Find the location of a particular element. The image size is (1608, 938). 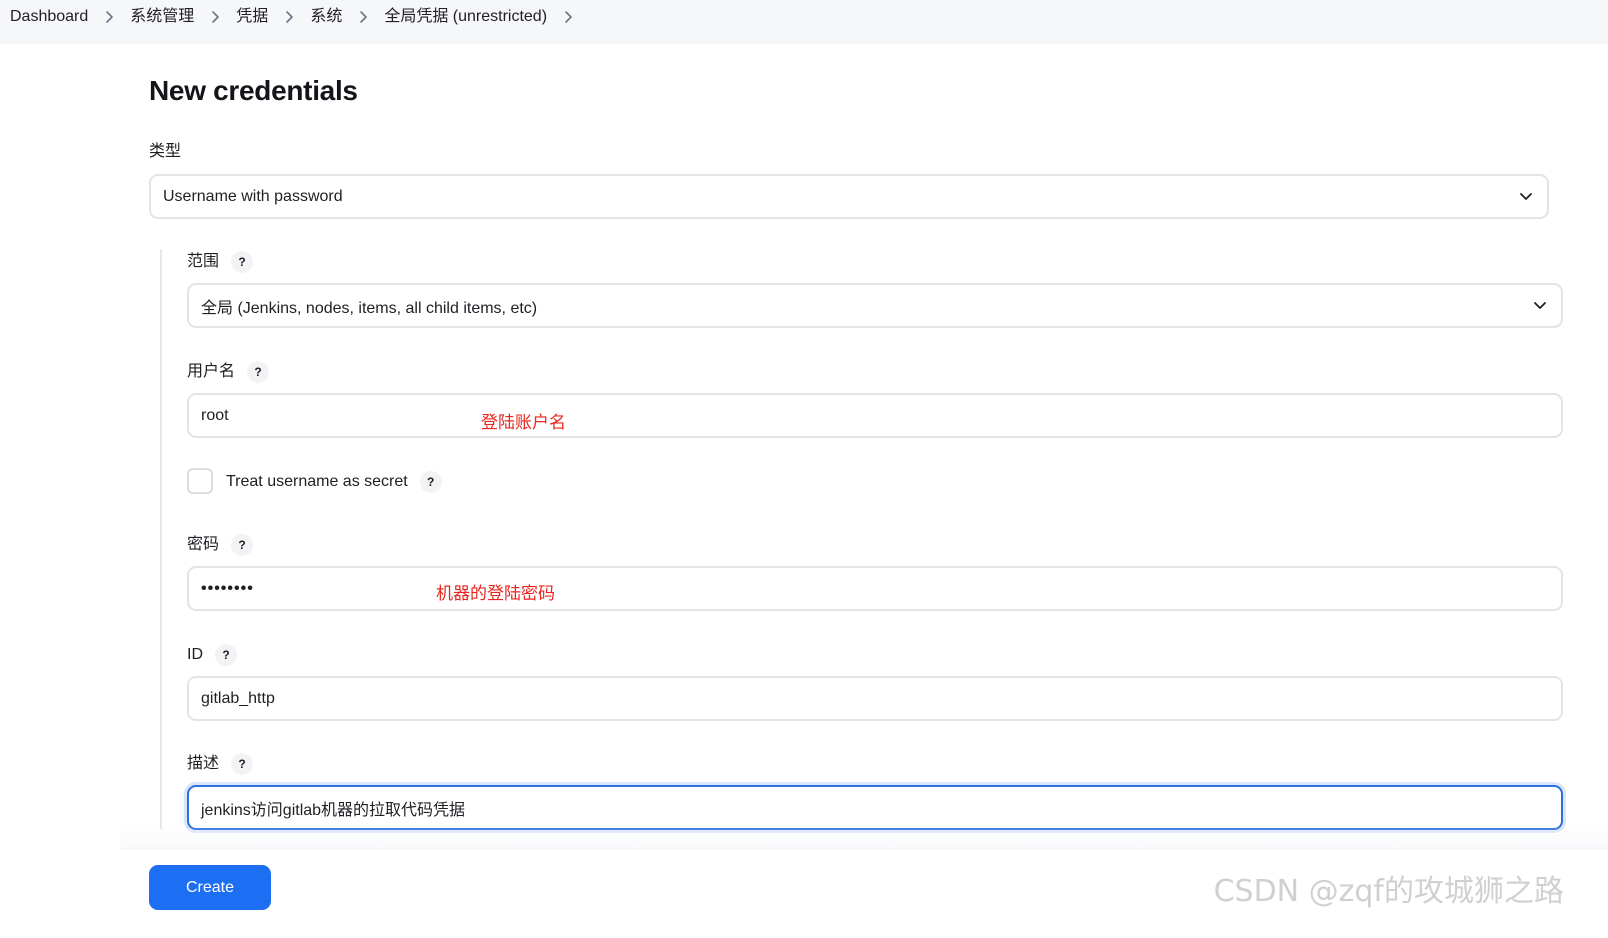

username-label-text: 用户名 is located at coordinates (211, 371).